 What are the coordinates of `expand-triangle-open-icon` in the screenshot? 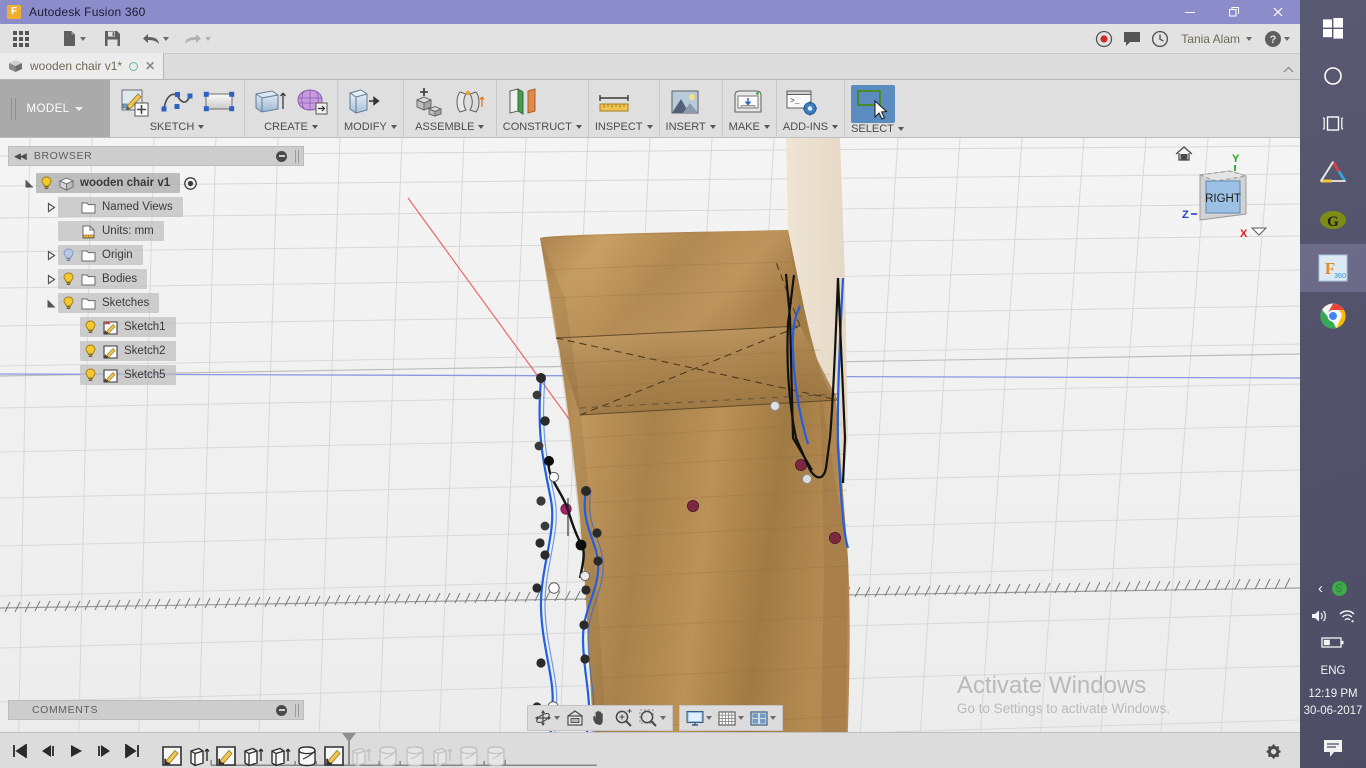 It's located at (29, 183).